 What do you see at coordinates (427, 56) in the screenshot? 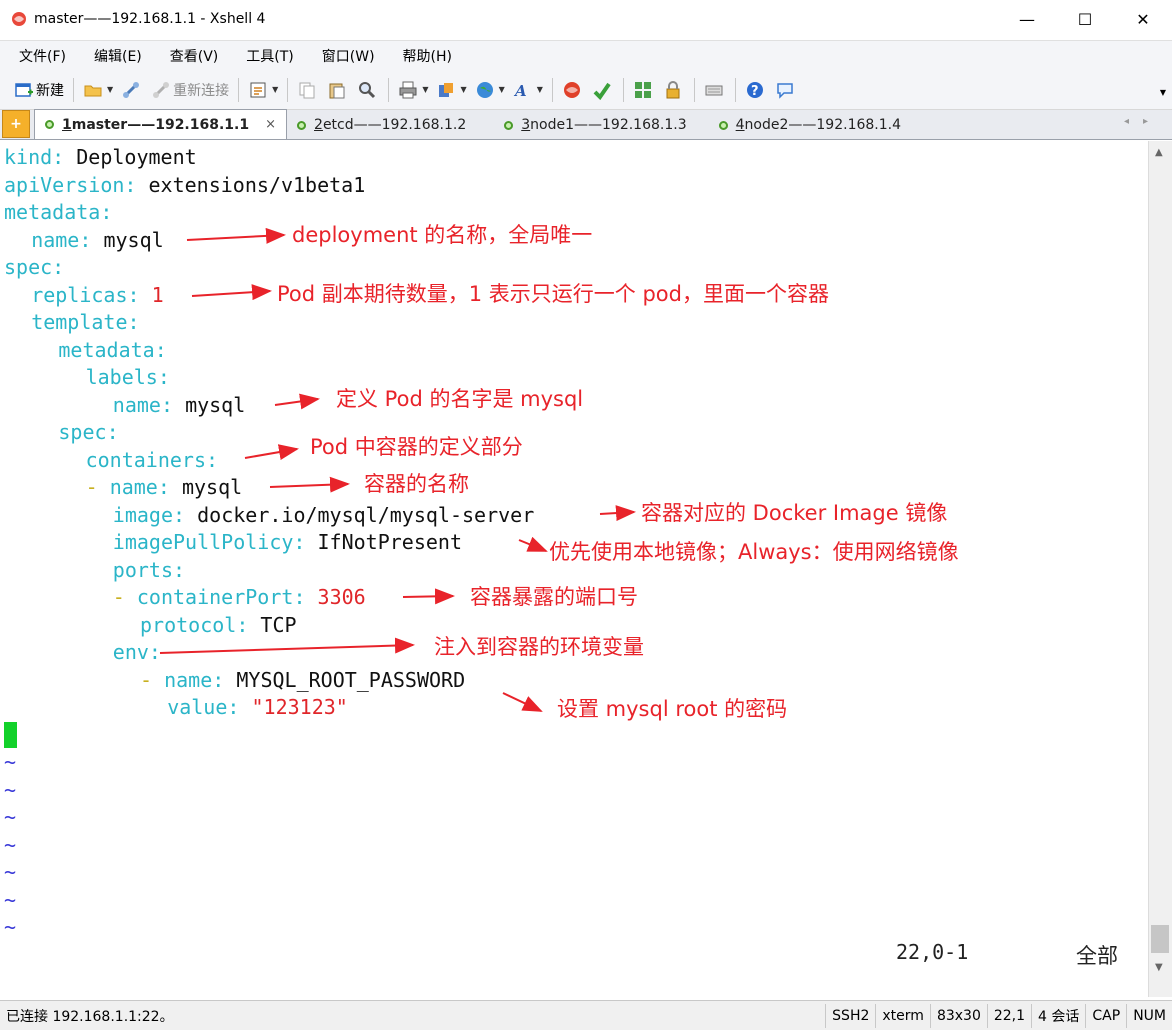
I see `menu-help: 帮助(H)` at bounding box center [427, 56].